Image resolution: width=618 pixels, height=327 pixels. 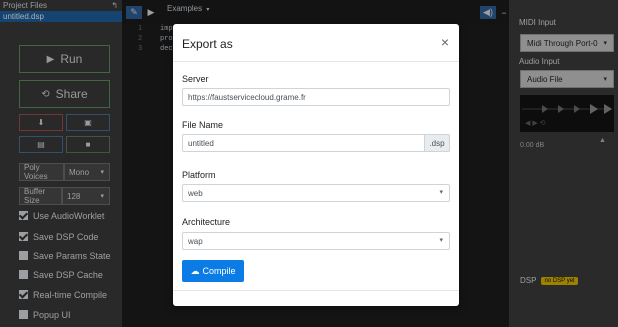 What do you see at coordinates (219, 271) in the screenshot?
I see `compile-label: Compile` at bounding box center [219, 271].